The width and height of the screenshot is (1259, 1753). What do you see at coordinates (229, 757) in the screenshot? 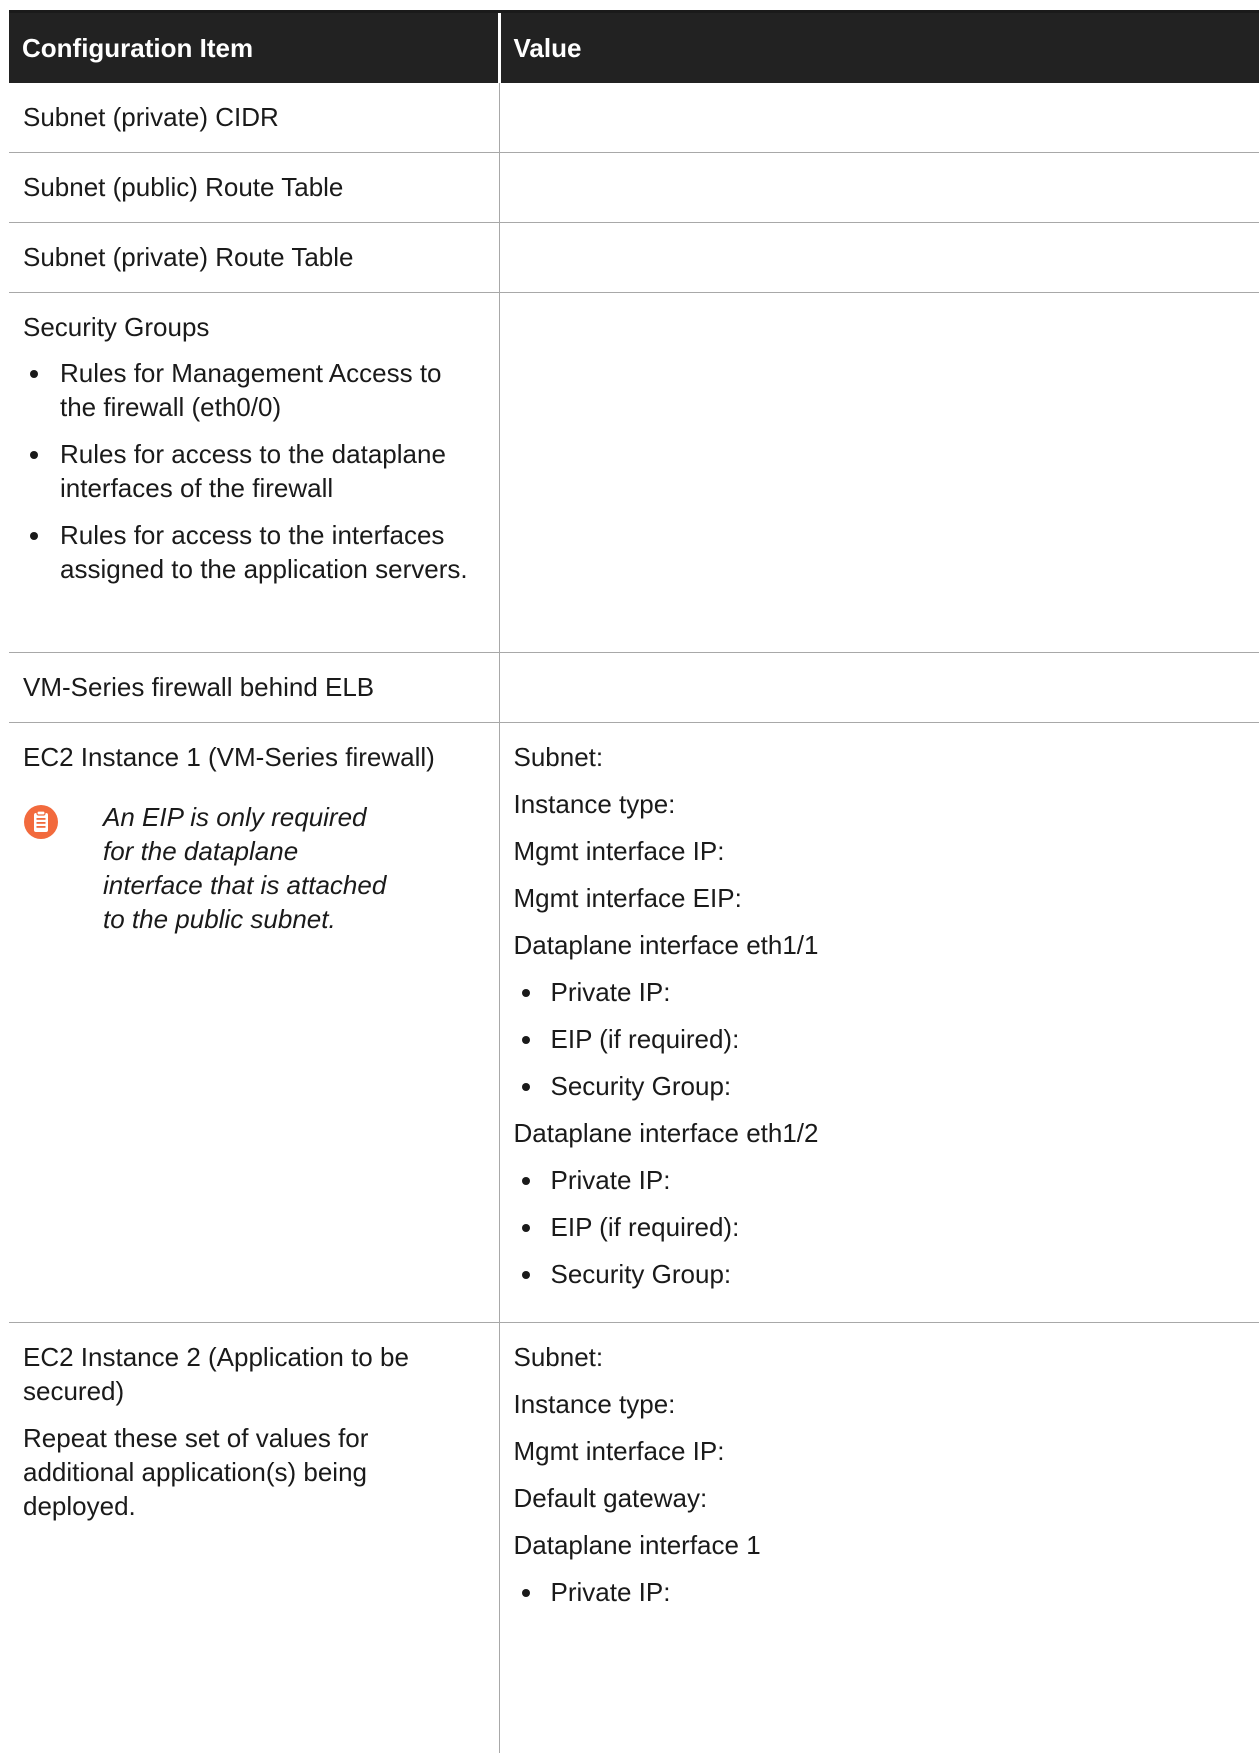
I see `row-item-label: EC2 Instance 1 (VM-Series firewall)` at bounding box center [229, 757].